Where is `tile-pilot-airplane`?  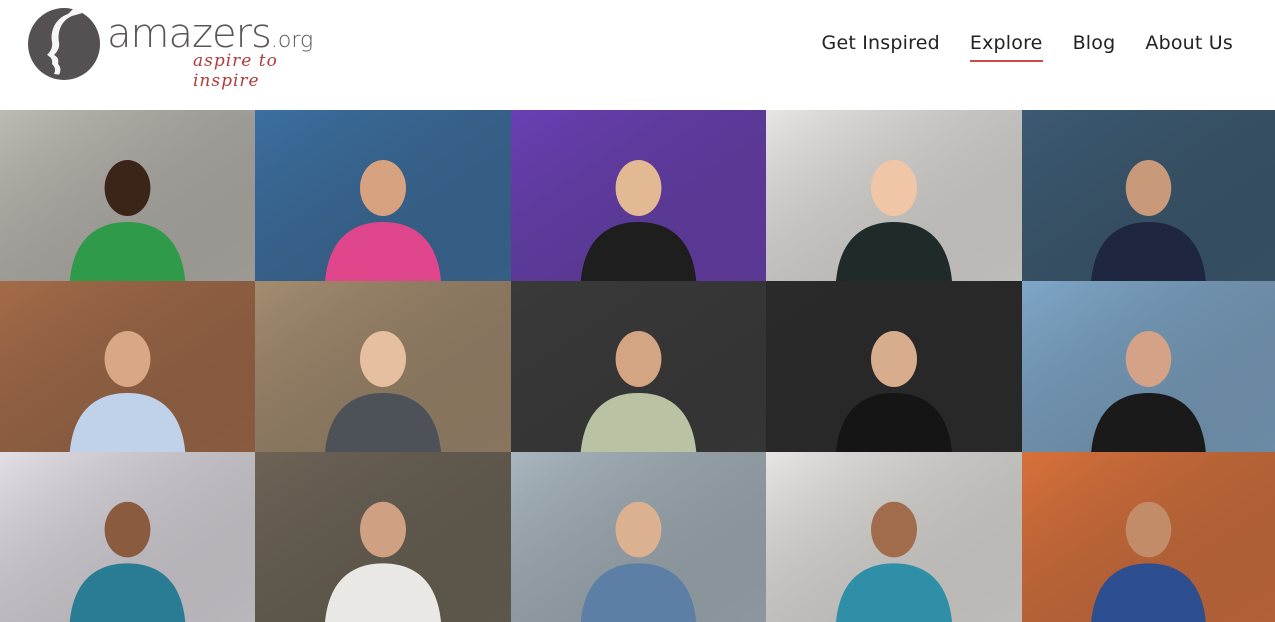 tile-pilot-airplane is located at coordinates (638, 537).